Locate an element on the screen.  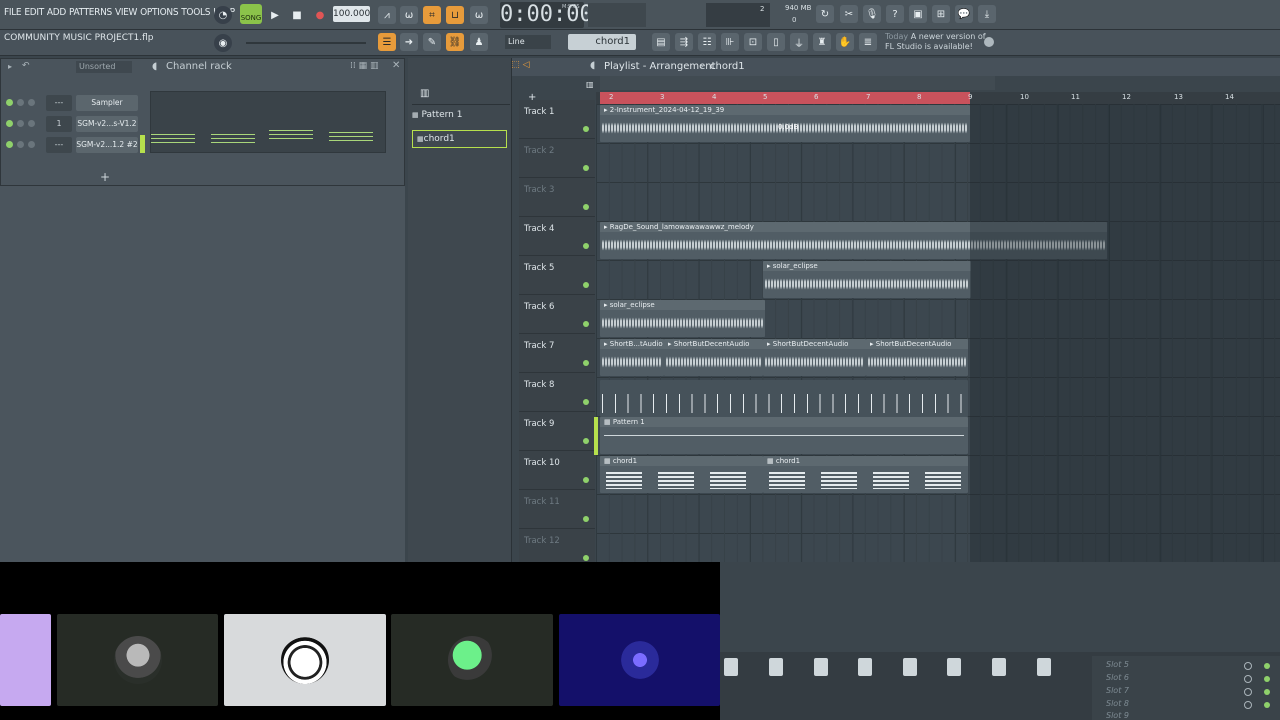
picker-item-pattern1: ▦ Pattern 1 is located at coordinates (459, 118).